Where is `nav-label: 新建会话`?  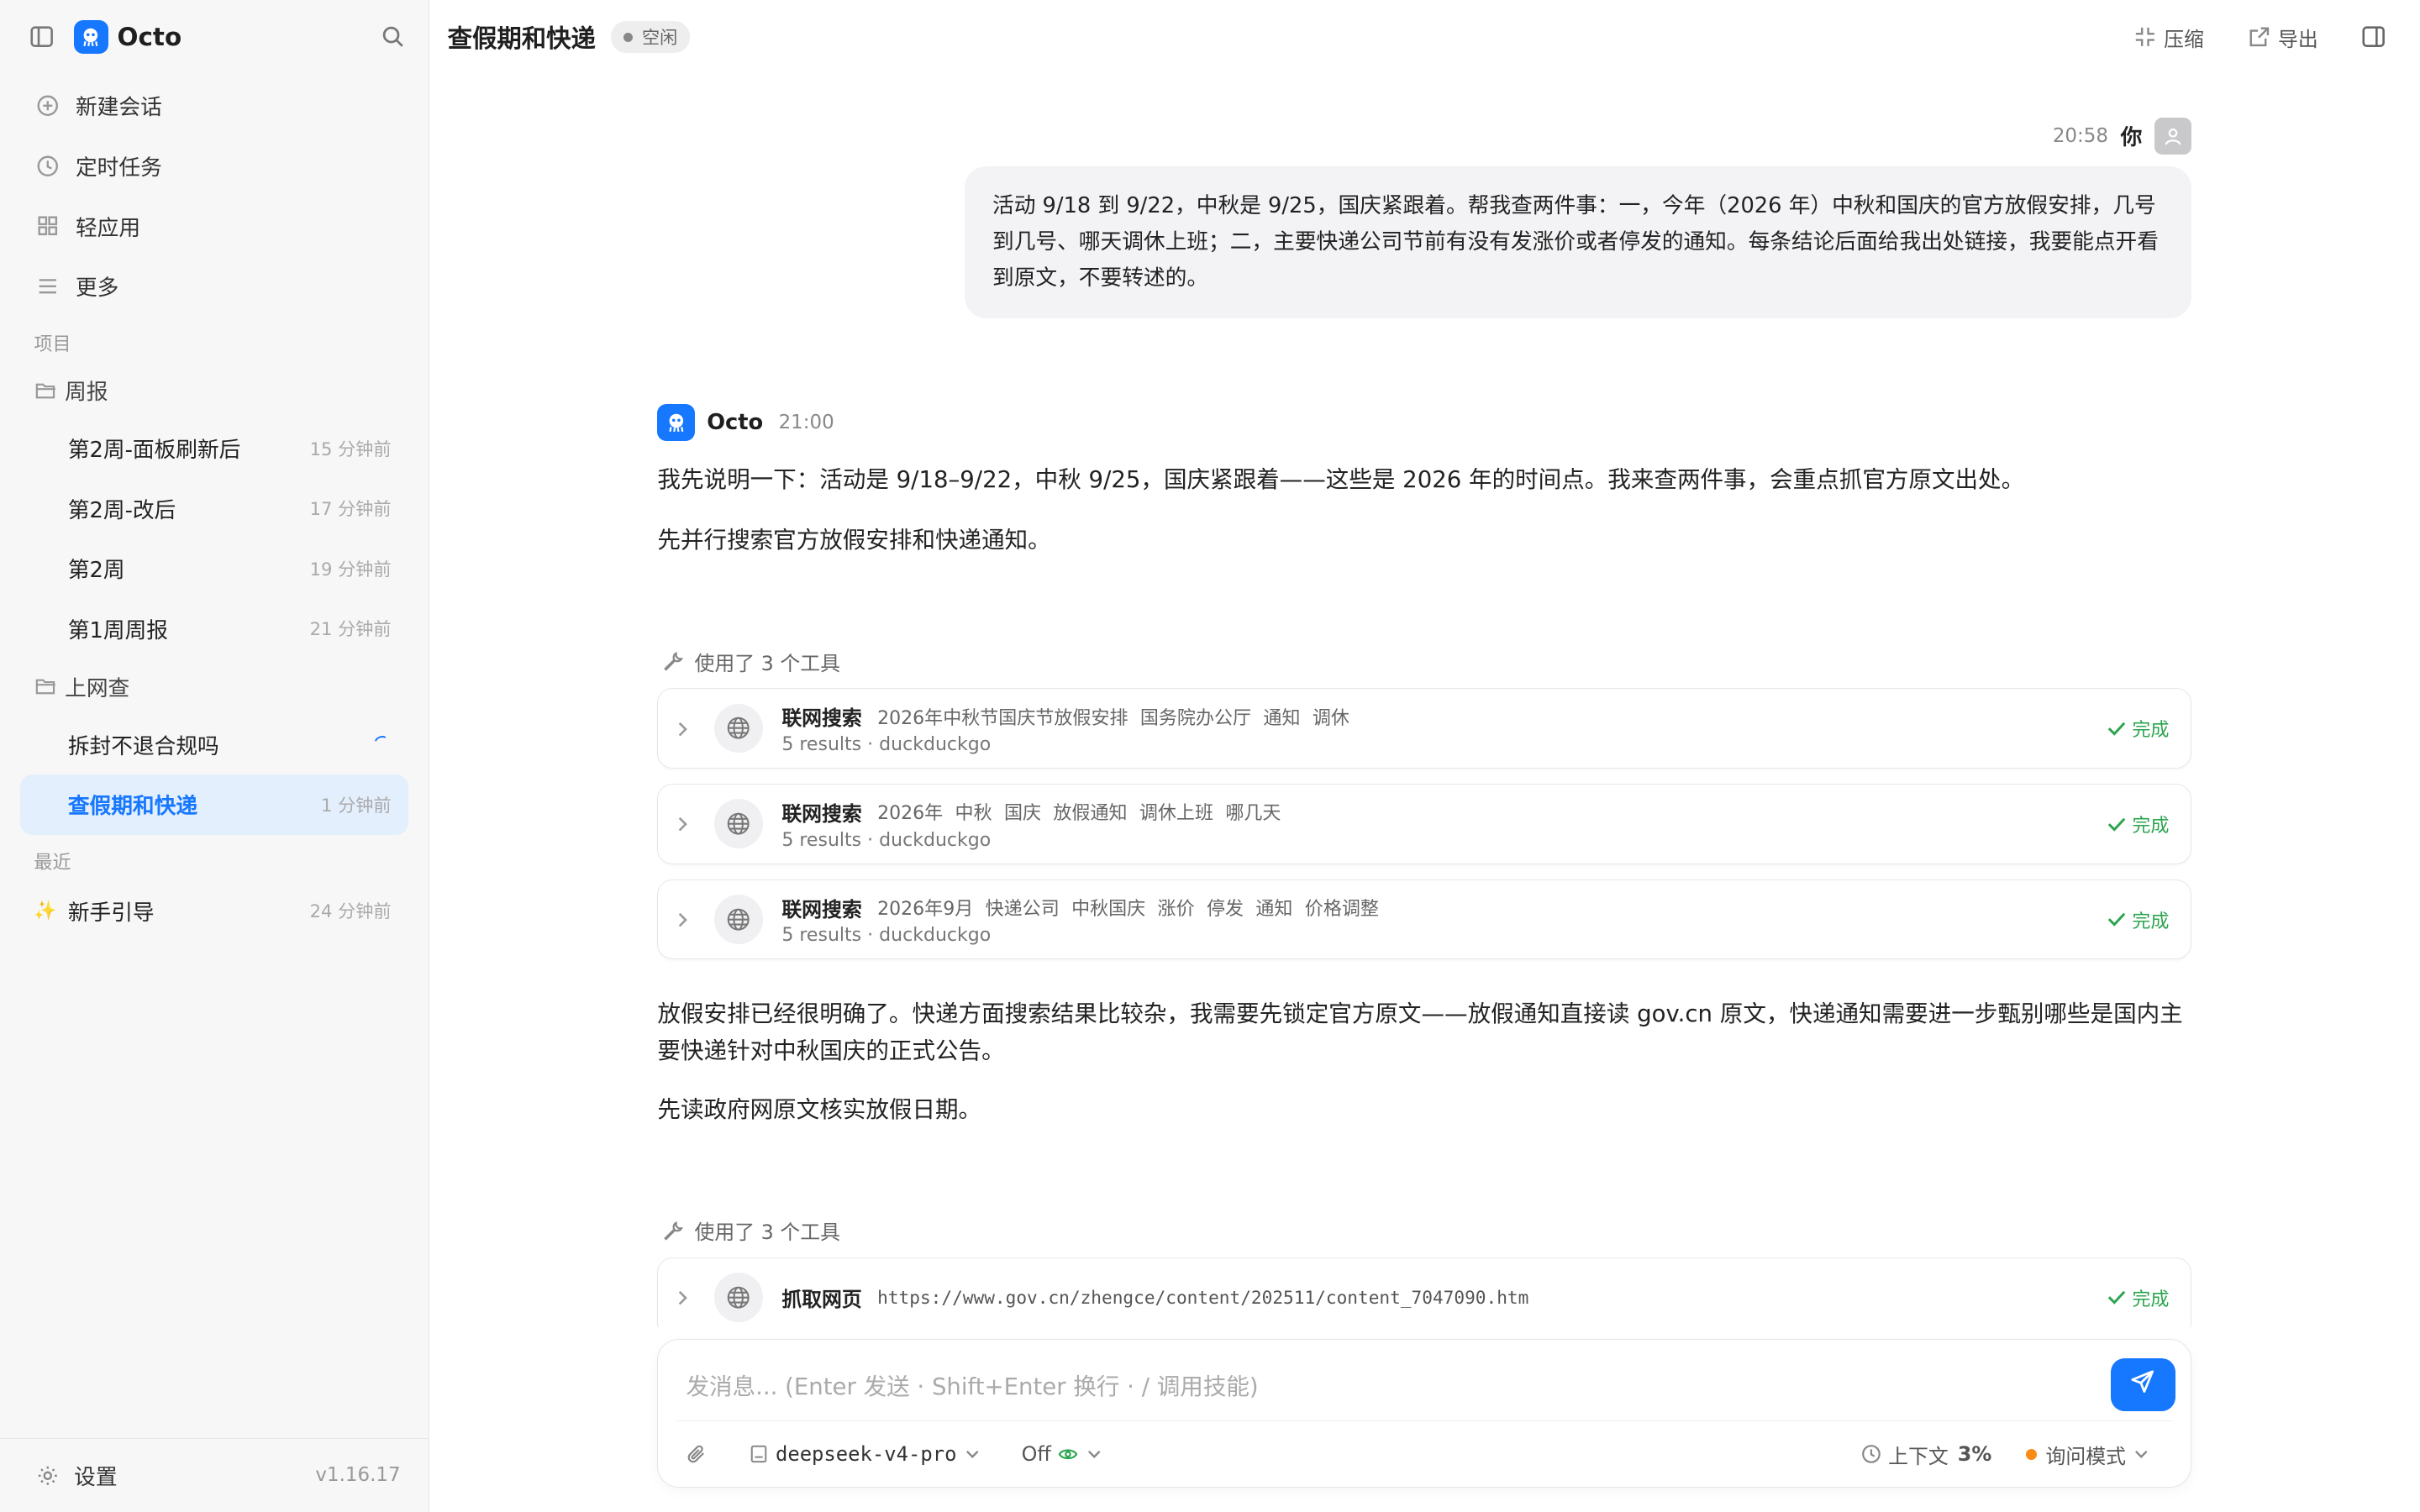 nav-label: 新建会话 is located at coordinates (118, 108).